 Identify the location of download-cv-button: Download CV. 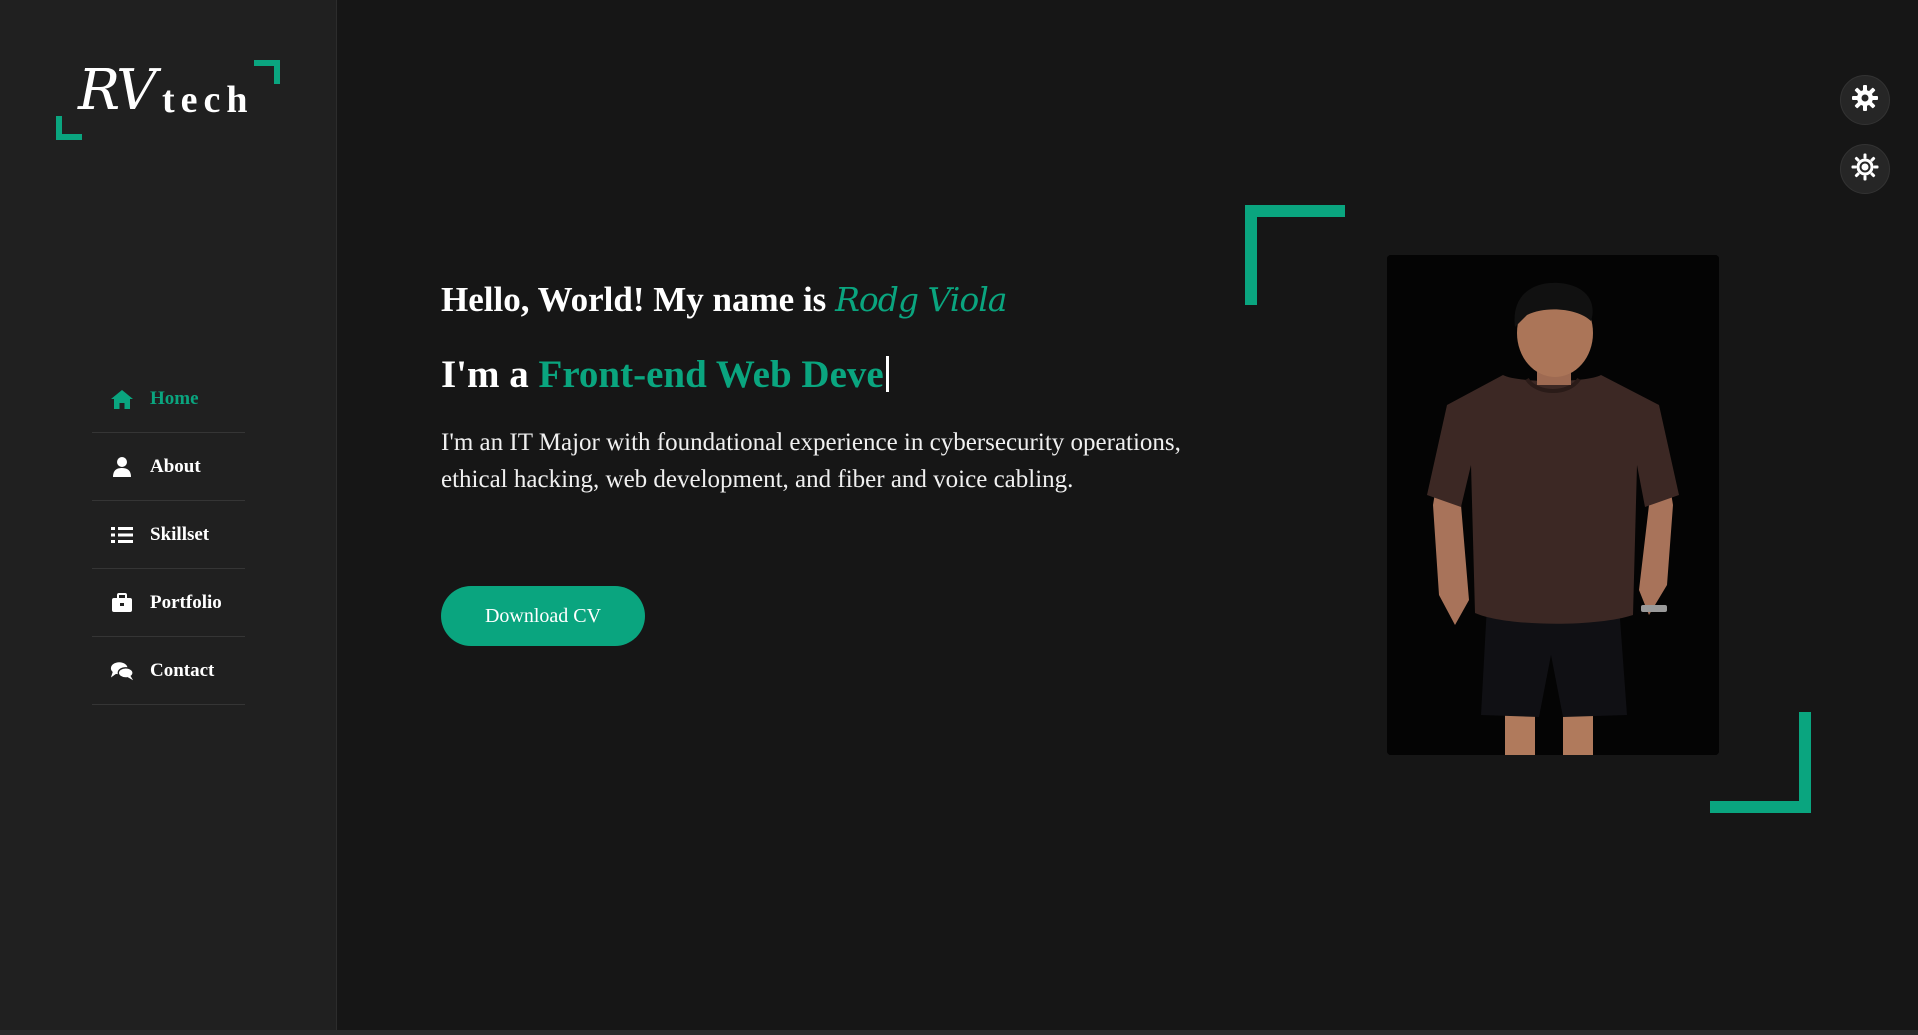
(543, 616).